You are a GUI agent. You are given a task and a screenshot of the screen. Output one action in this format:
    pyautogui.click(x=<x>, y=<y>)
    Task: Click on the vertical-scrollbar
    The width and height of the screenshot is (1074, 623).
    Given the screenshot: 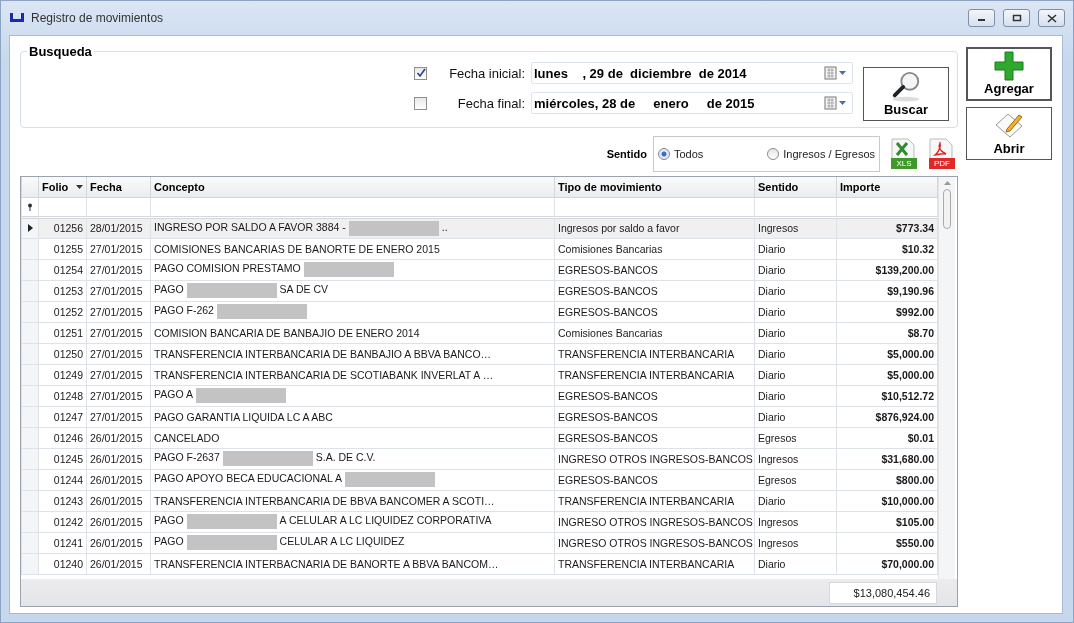 What is the action you would take?
    pyautogui.click(x=946, y=378)
    